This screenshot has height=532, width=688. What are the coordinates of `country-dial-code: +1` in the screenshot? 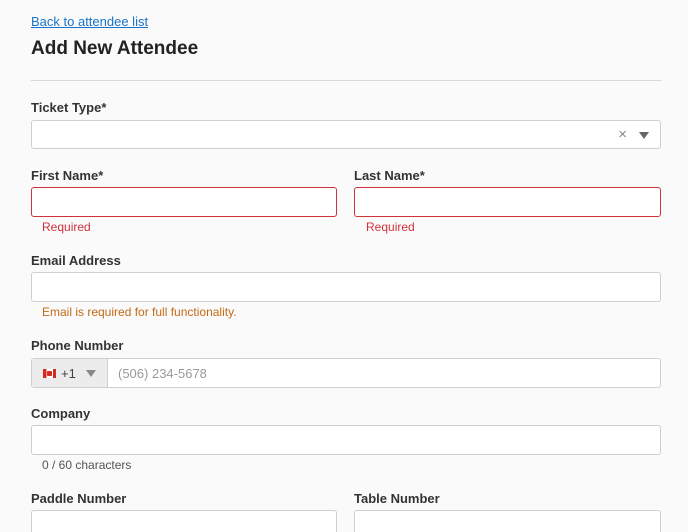 It's located at (68, 373).